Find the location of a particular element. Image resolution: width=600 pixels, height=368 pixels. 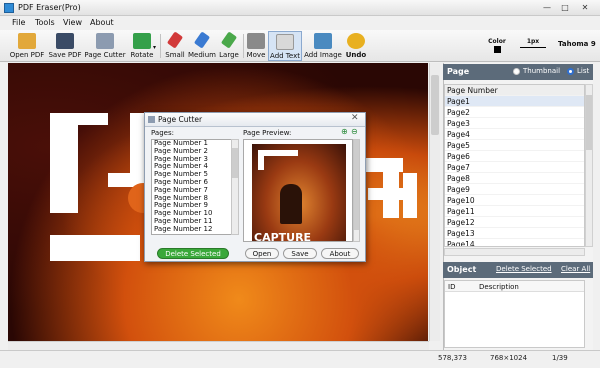

list-item: Page1 is located at coordinates (514, 101).